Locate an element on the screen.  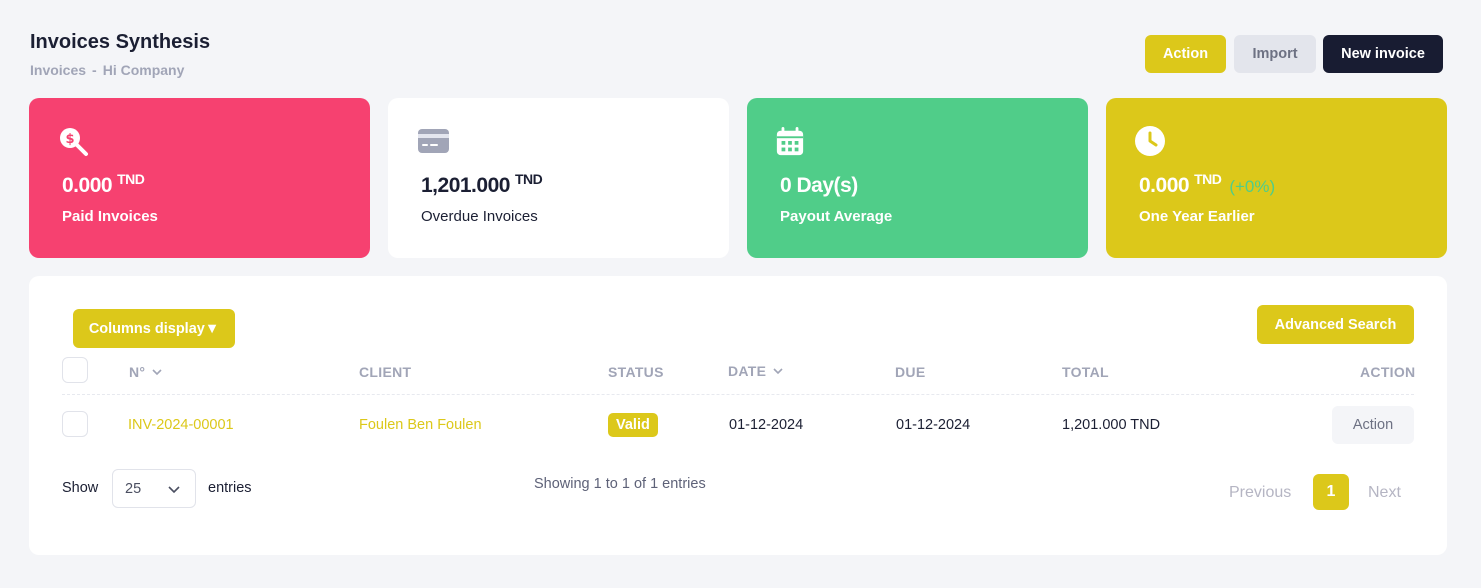
calendar-icon is located at coordinates (791, 141).